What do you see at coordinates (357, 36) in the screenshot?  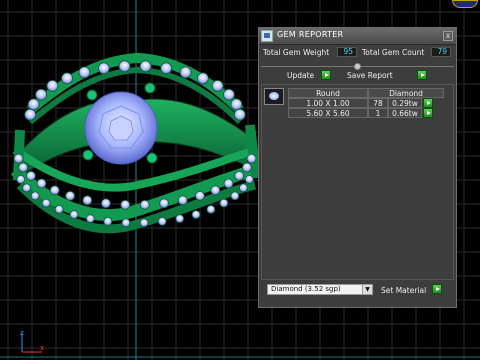 I see `panel-titlebar: GEM REPORTER x` at bounding box center [357, 36].